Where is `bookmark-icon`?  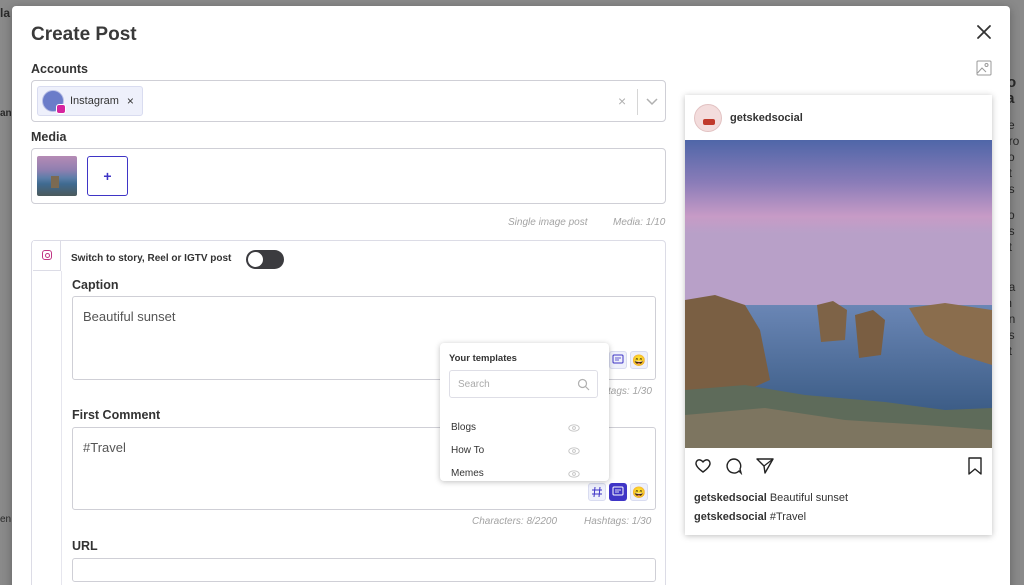
bookmark-icon is located at coordinates (975, 466).